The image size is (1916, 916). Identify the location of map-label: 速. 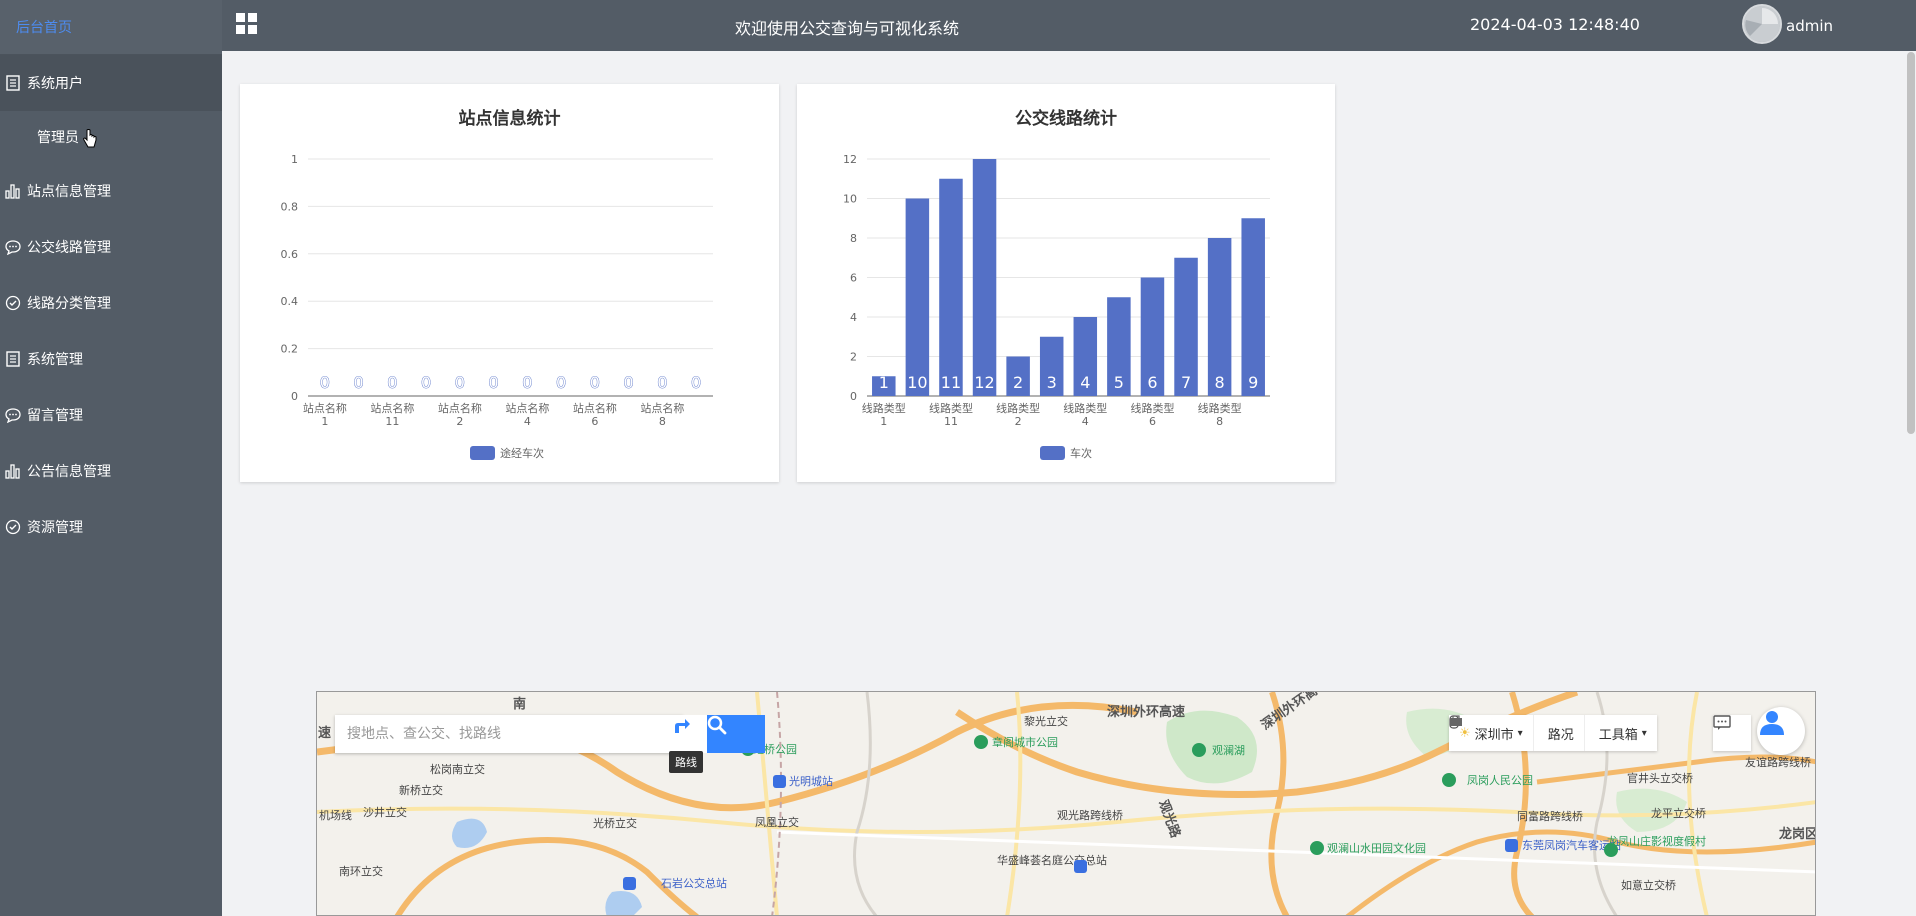
(324, 733).